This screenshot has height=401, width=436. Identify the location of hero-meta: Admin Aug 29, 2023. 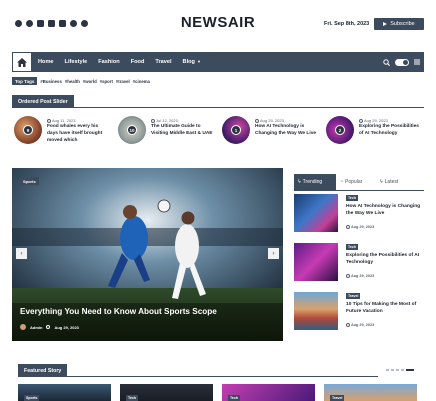
(49, 327).